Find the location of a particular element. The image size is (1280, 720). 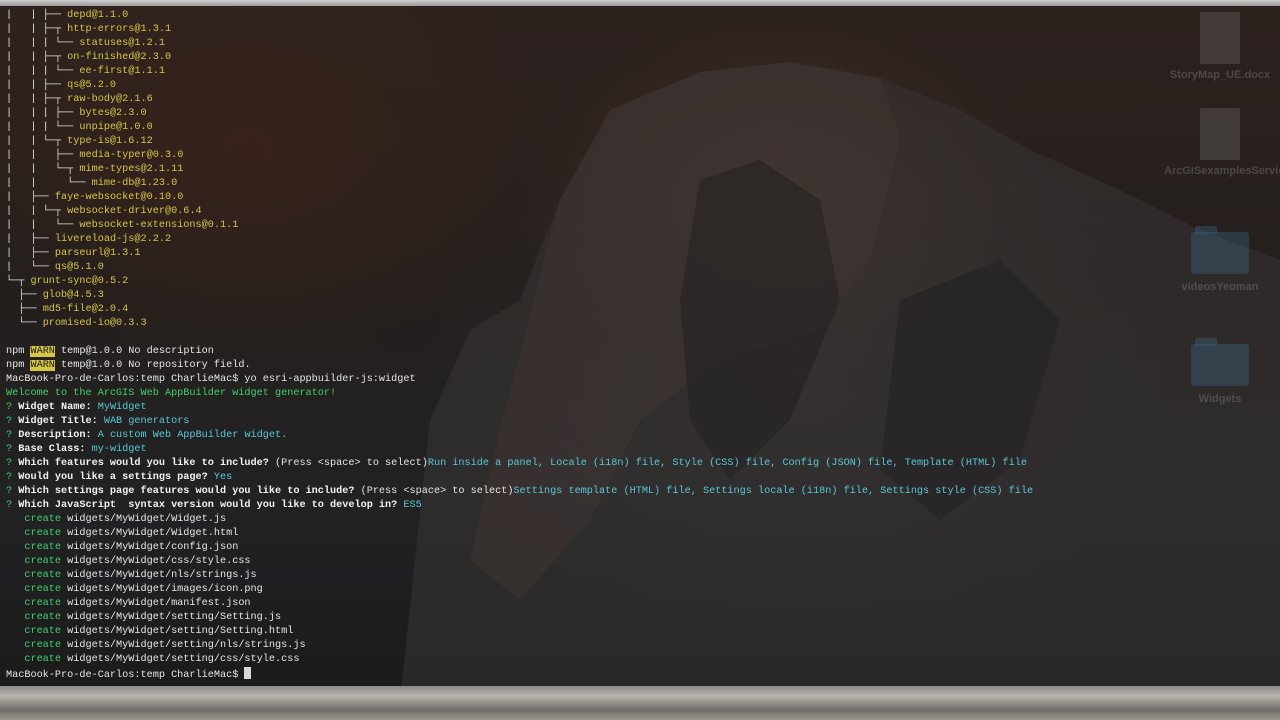

terminal-line: create widgets/MyWidget/css/style.css is located at coordinates (519, 562).